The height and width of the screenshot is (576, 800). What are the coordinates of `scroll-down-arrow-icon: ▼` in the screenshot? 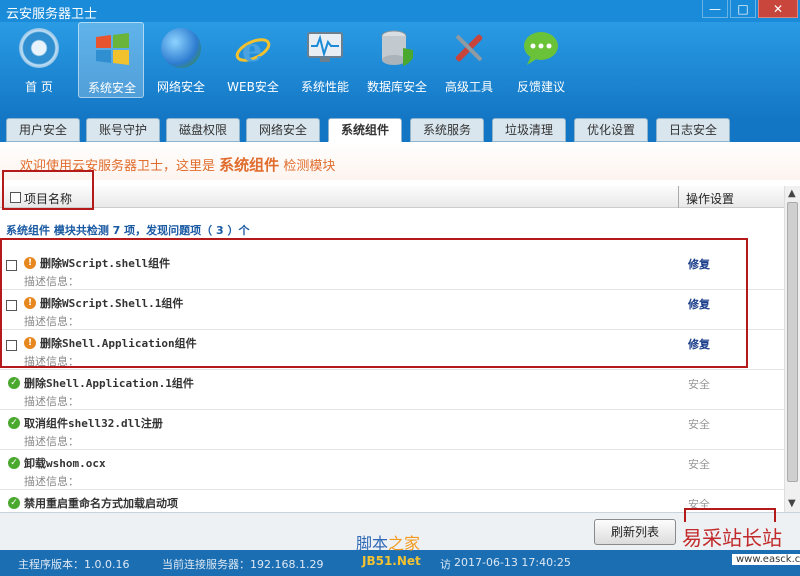 It's located at (792, 503).